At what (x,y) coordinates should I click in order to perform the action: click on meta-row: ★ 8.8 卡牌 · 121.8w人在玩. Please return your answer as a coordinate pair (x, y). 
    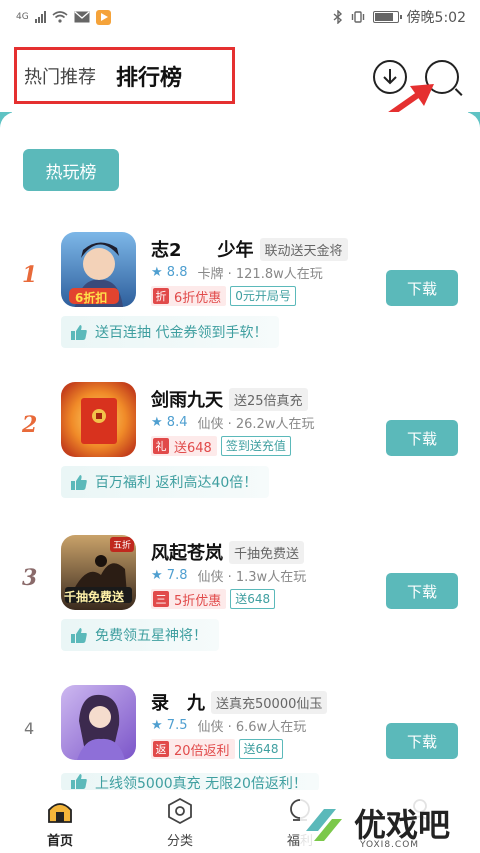
    Looking at the image, I should click on (237, 272).